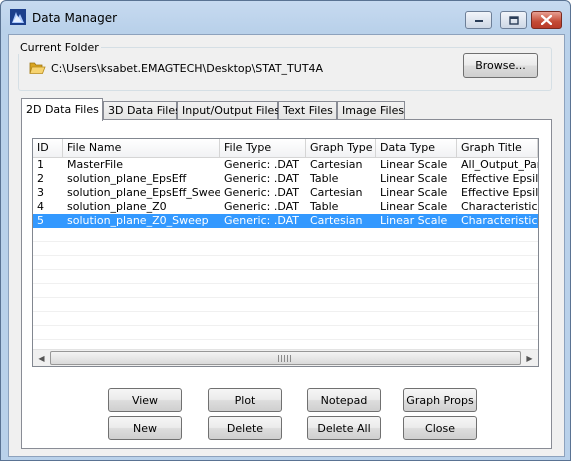 The width and height of the screenshot is (571, 461). I want to click on column-header-id: ID, so click(48, 148).